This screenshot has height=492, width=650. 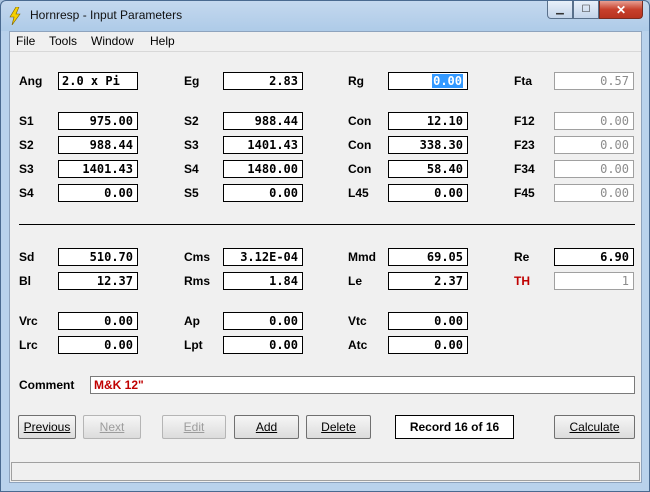 I want to click on fta-field: 0.57, so click(x=594, y=81).